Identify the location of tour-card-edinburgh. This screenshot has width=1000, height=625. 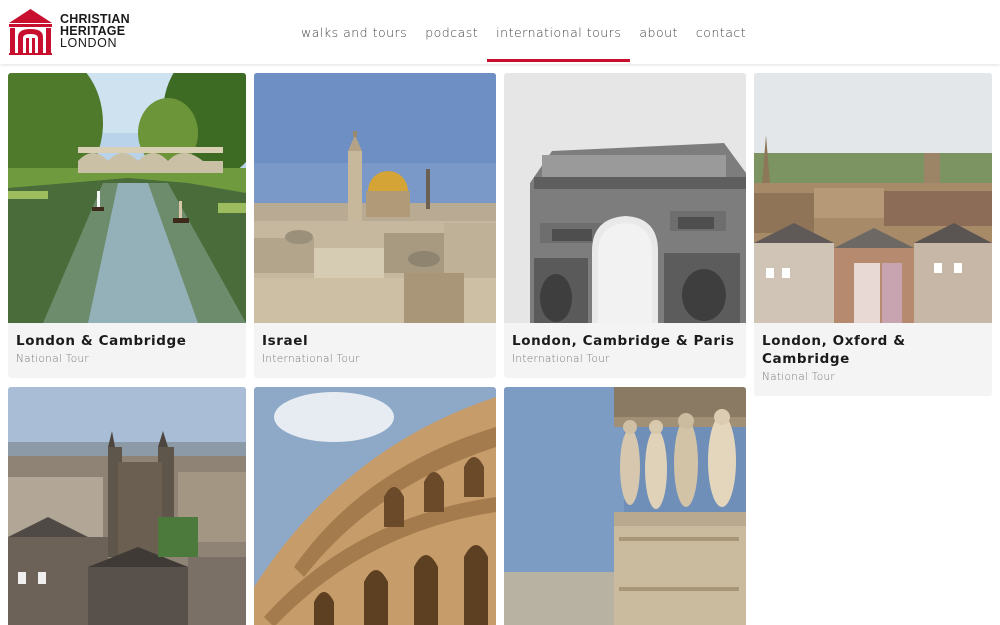
(127, 506).